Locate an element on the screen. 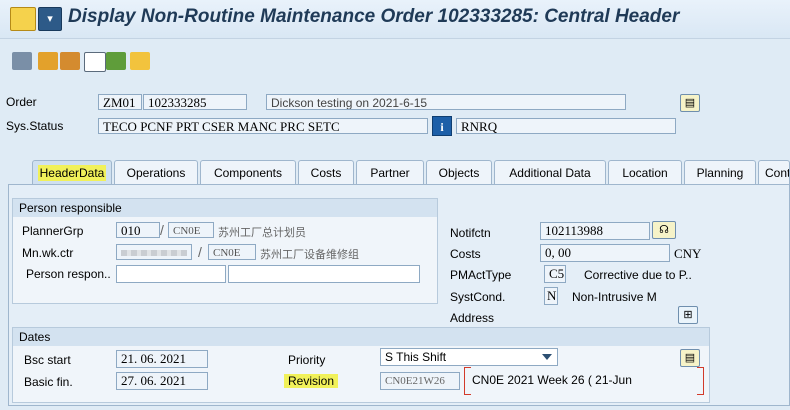 This screenshot has height=410, width=790. pm-activity-type-label: PMActType is located at coordinates (481, 275).